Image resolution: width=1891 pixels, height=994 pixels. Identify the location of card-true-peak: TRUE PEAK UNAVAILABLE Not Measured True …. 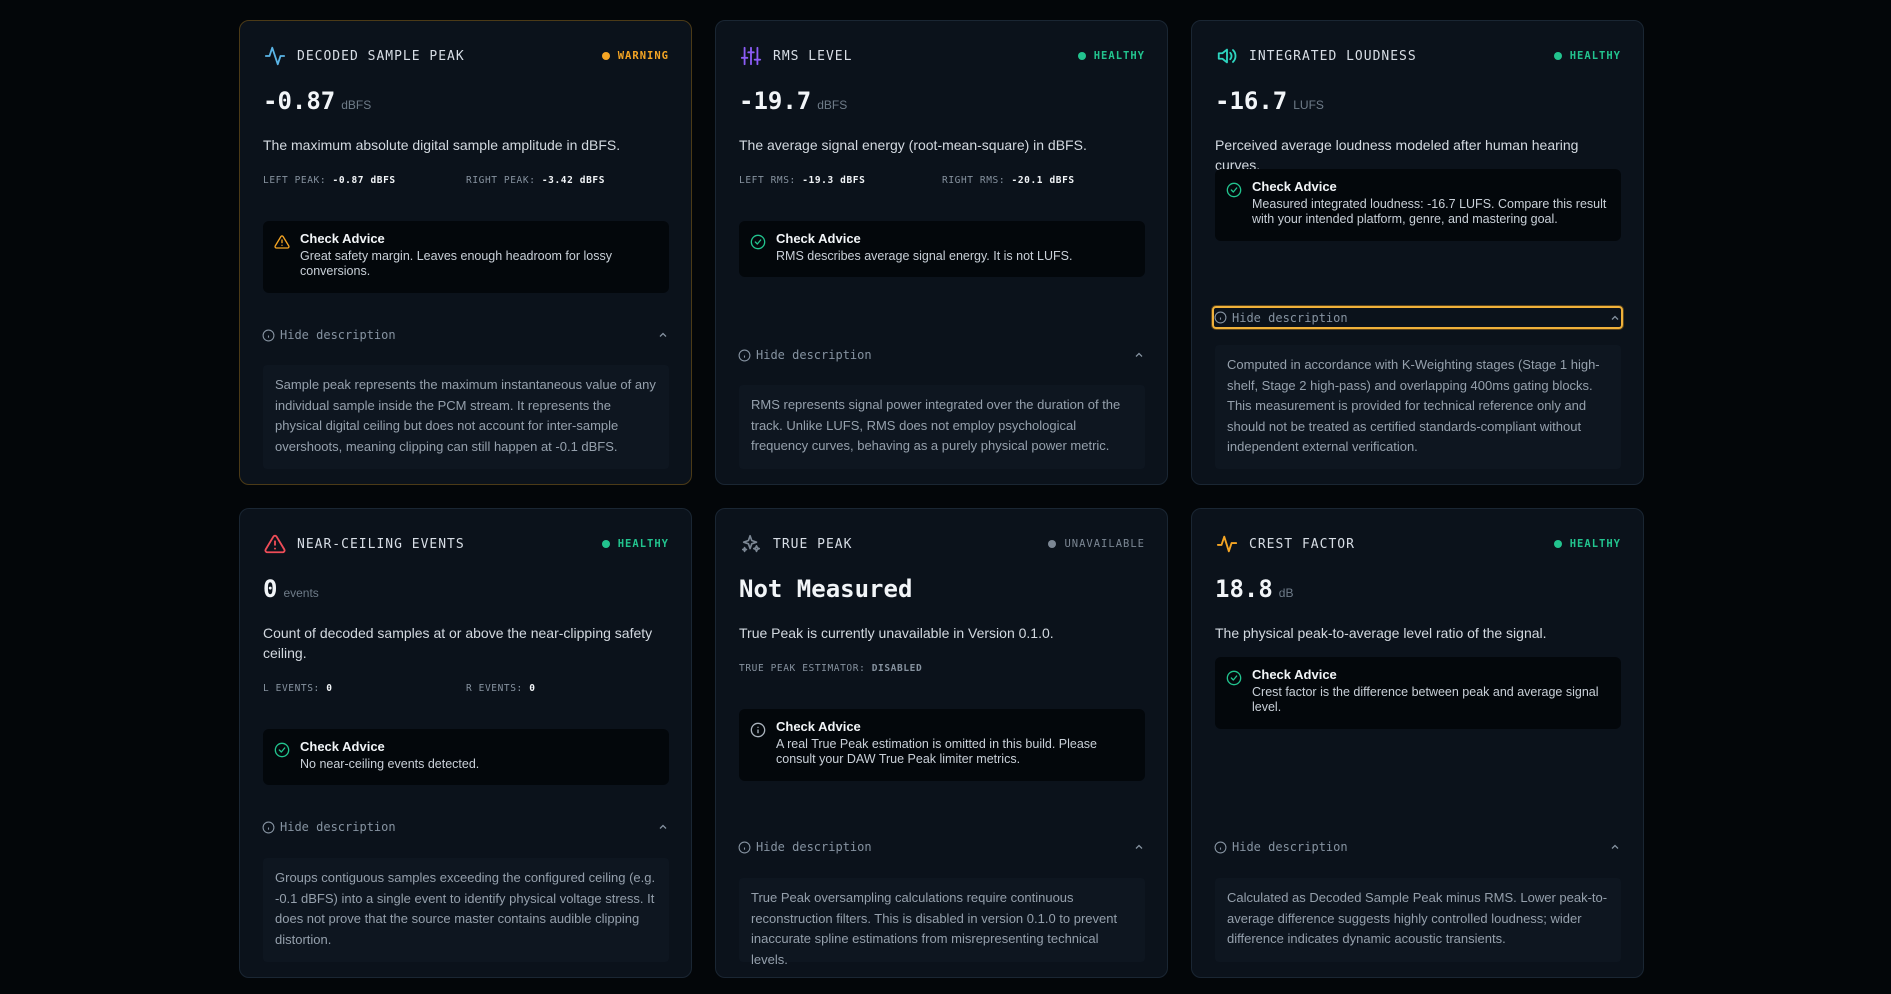
(941, 743).